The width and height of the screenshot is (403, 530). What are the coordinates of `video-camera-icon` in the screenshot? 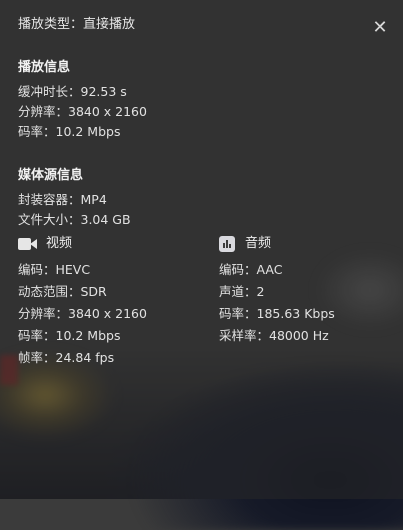 It's located at (28, 244).